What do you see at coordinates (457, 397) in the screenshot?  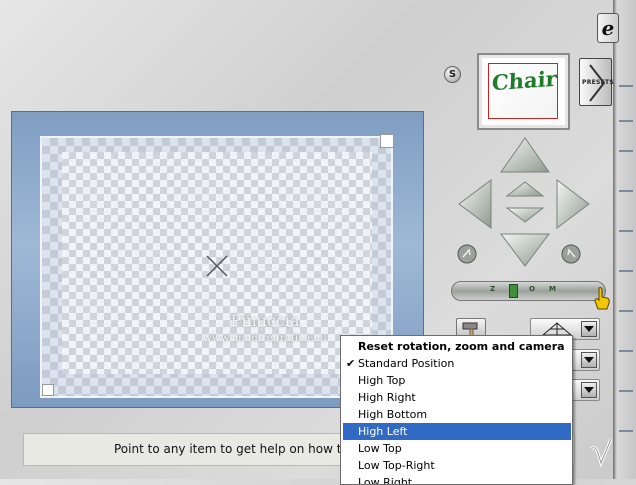 I see `menu-item-high-right: High Right` at bounding box center [457, 397].